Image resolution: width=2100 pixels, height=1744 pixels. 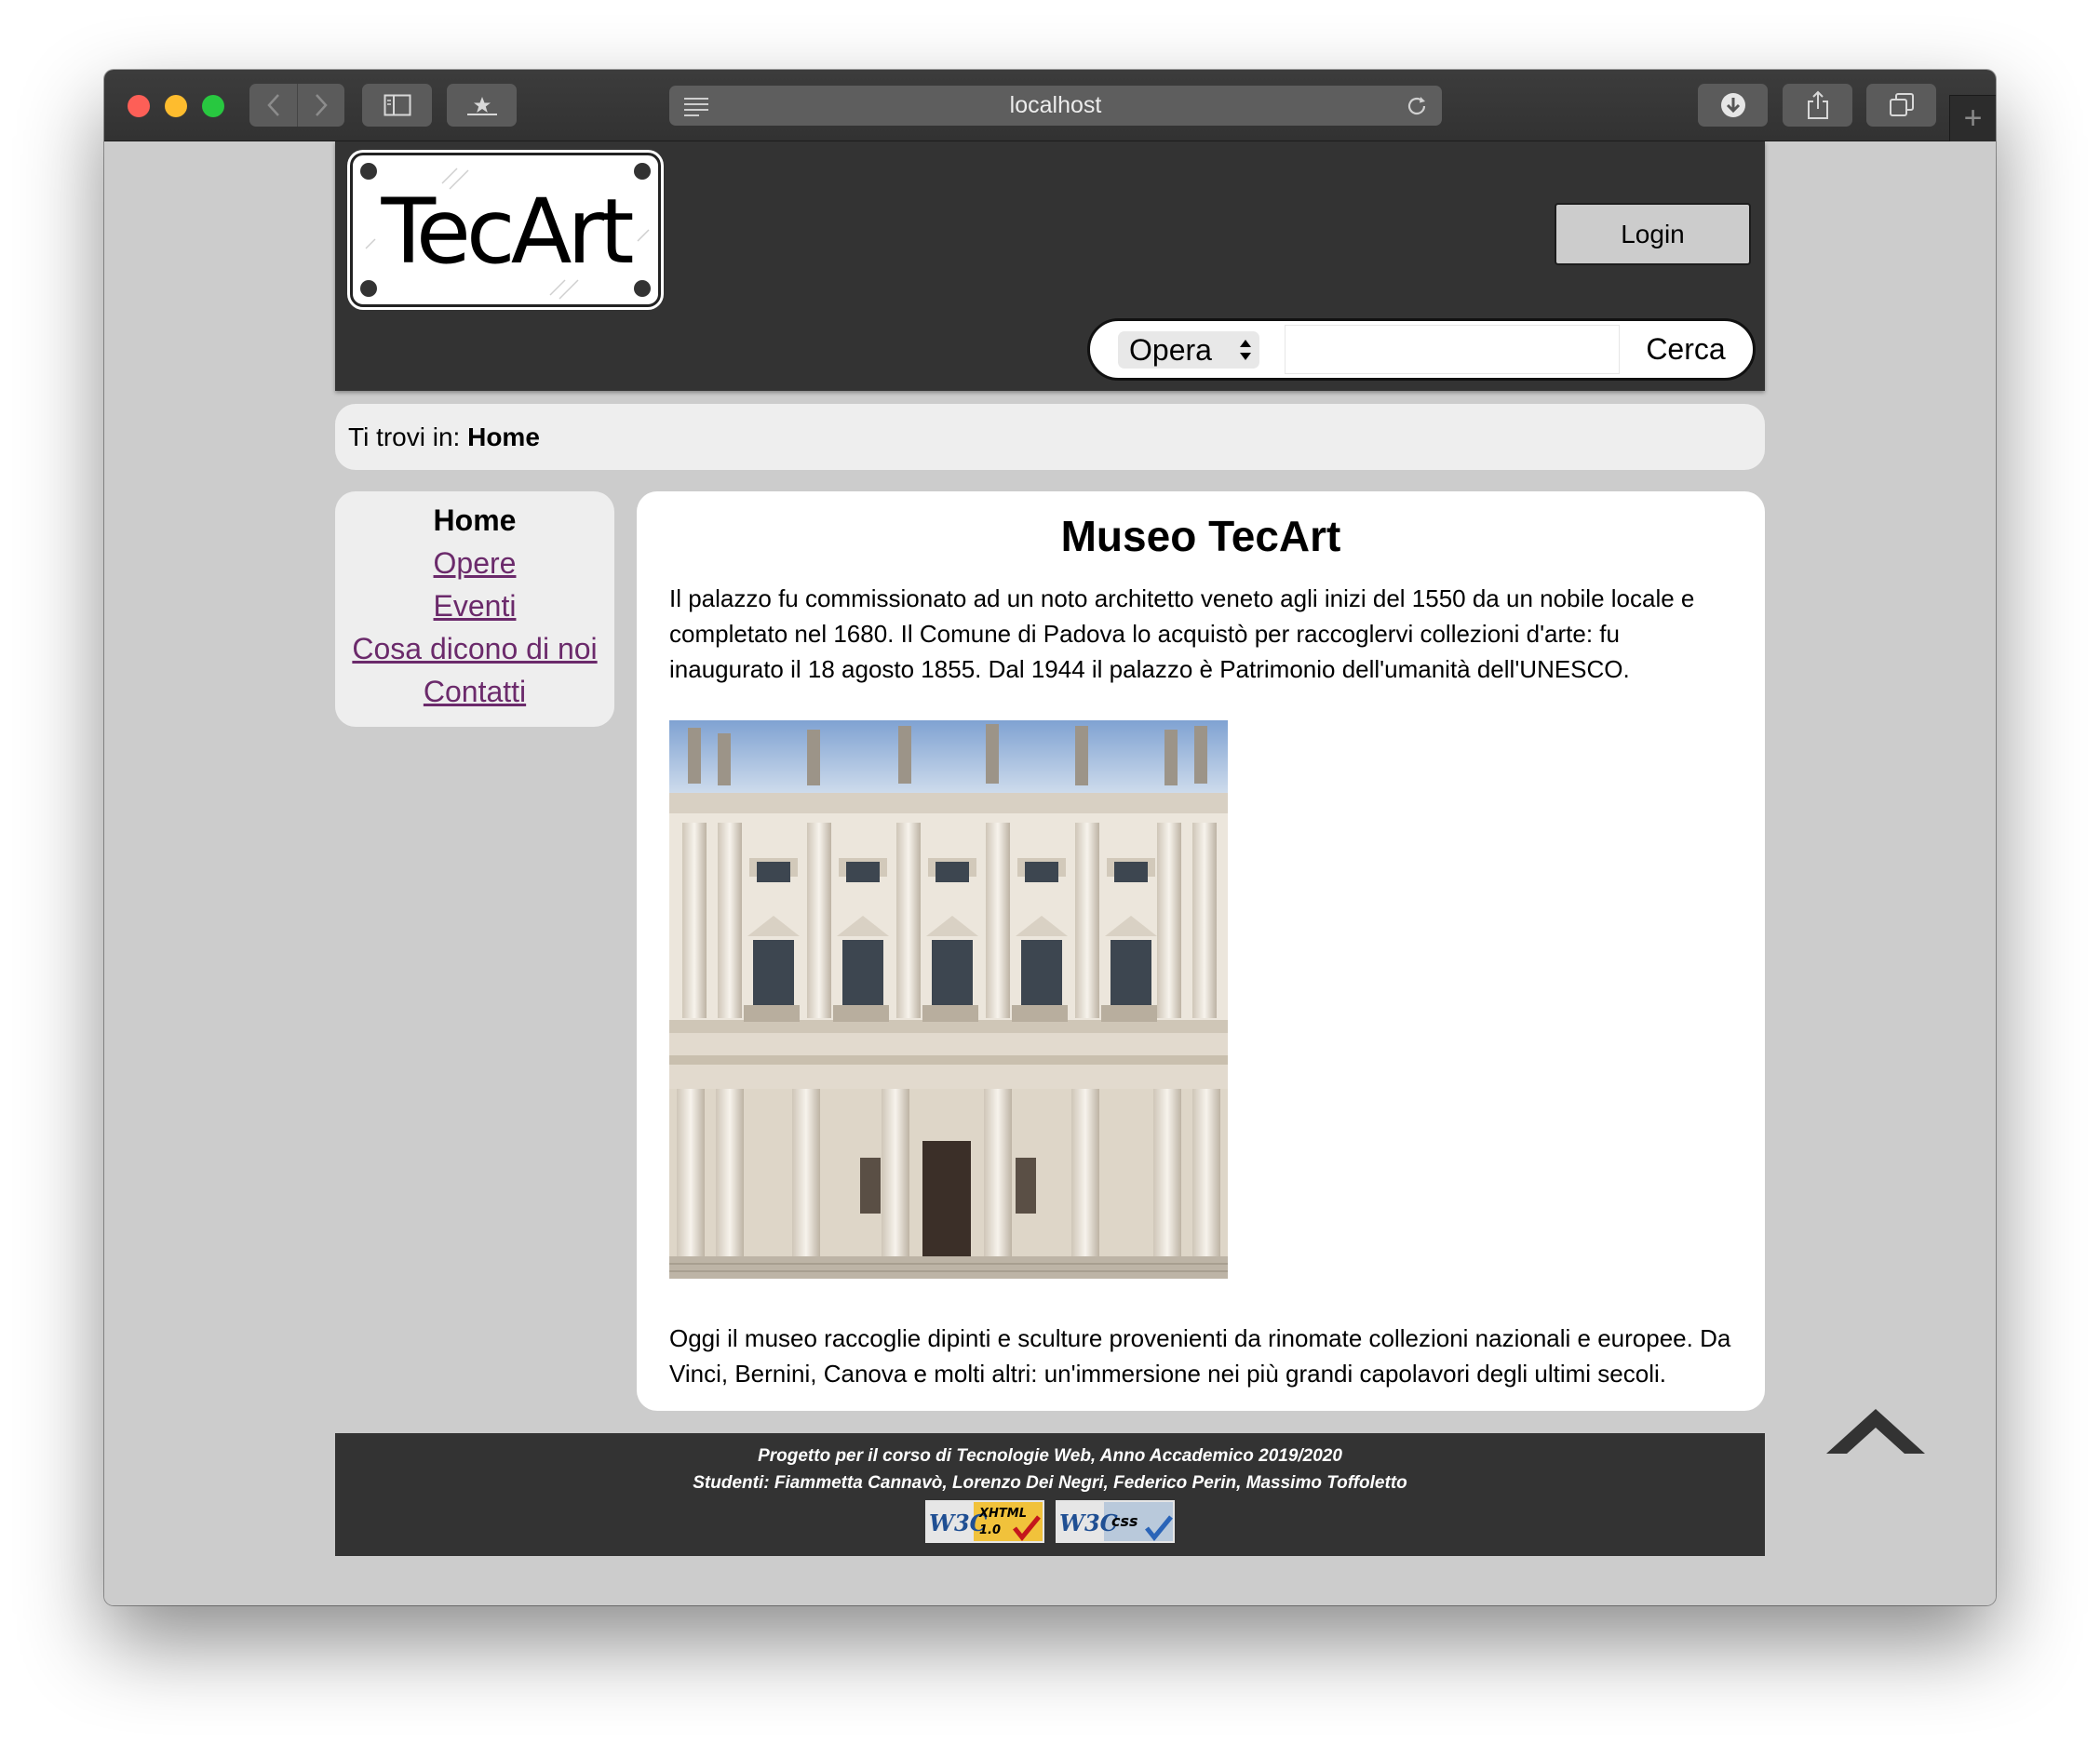 I want to click on logo-text: TecArt, so click(x=508, y=232).